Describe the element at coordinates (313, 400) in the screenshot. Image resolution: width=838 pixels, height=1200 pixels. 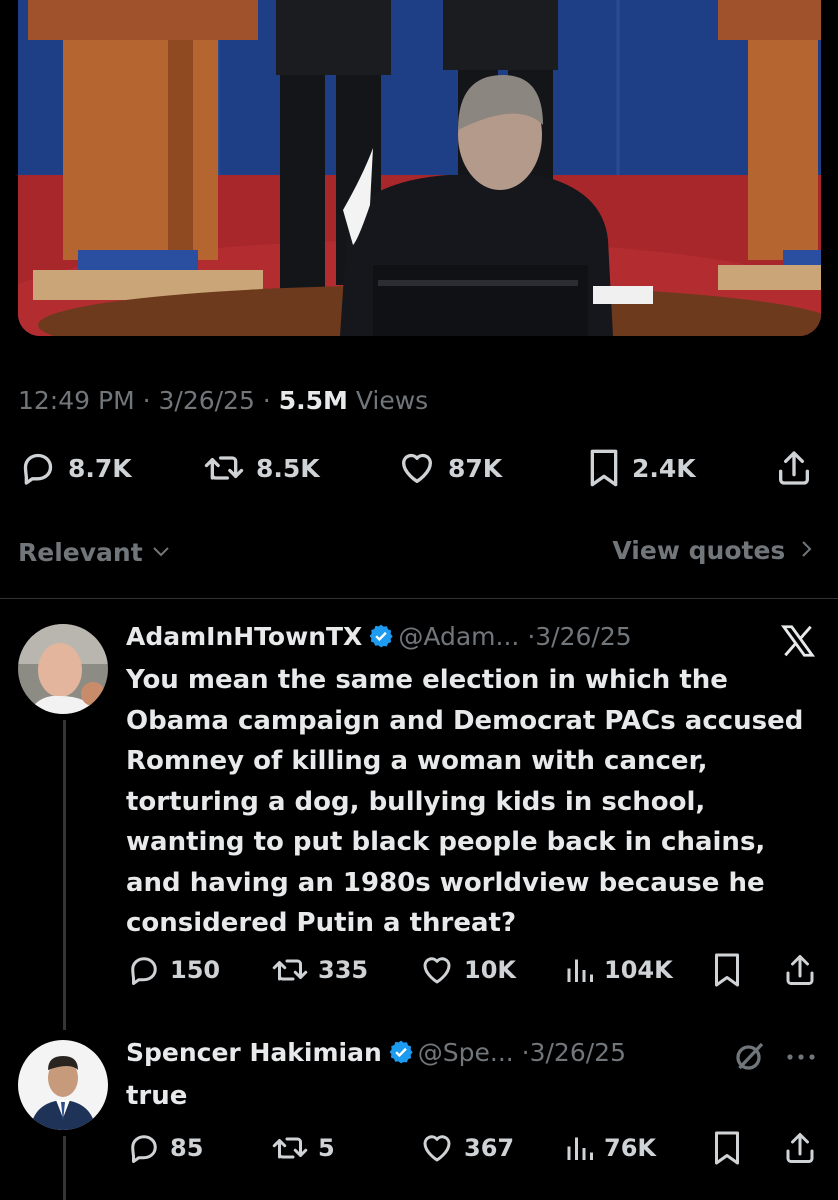
I see `views-count: 5.5M` at that location.